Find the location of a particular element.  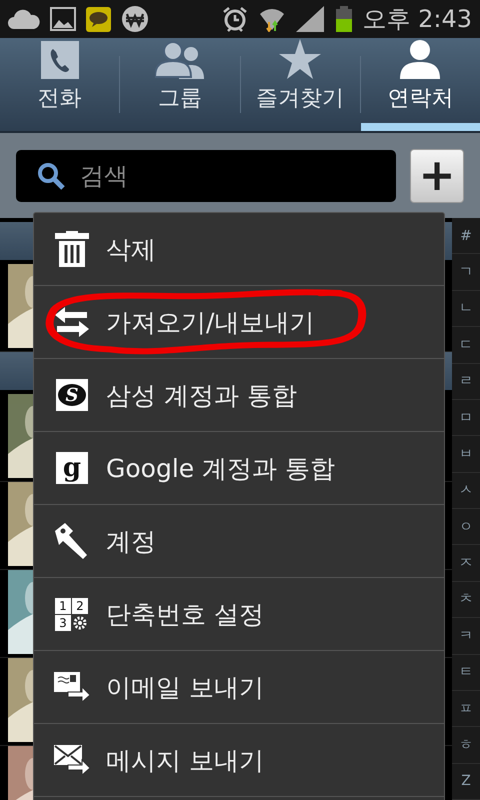

index-letter: Z is located at coordinates (466, 781).